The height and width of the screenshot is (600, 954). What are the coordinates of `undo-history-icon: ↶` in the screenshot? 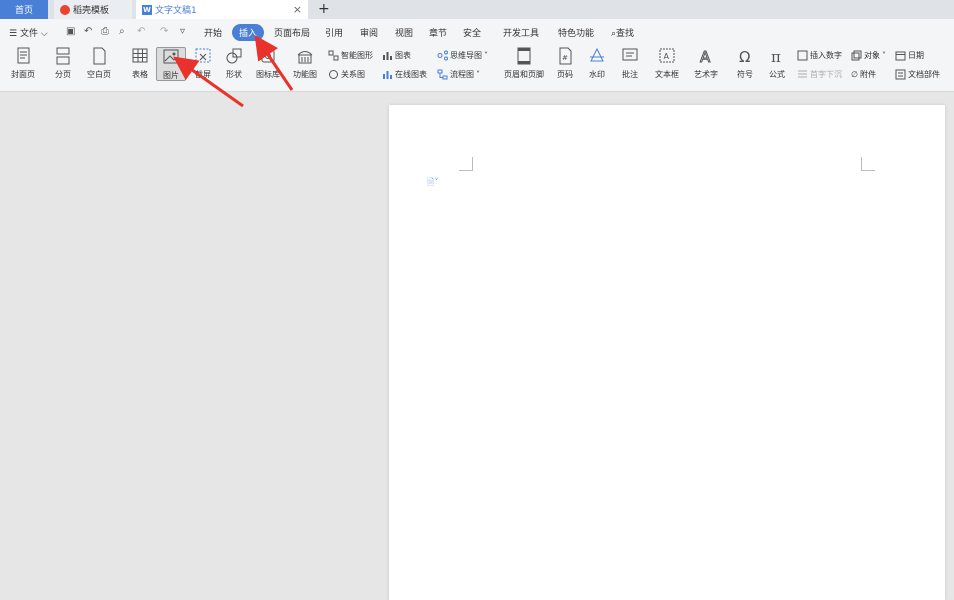 It's located at (88, 31).